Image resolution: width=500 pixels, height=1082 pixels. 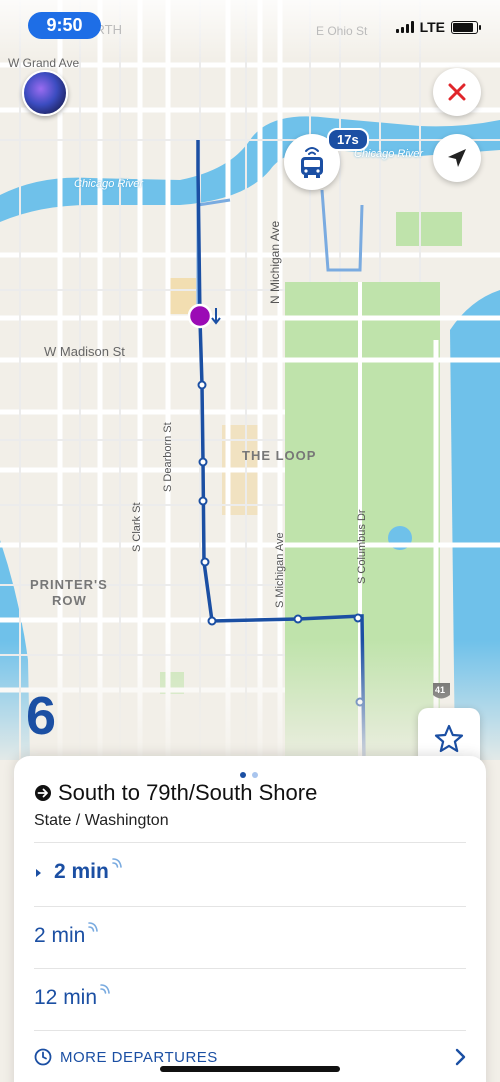 I want to click on map-label-clark: S Clark St, so click(x=137, y=527).